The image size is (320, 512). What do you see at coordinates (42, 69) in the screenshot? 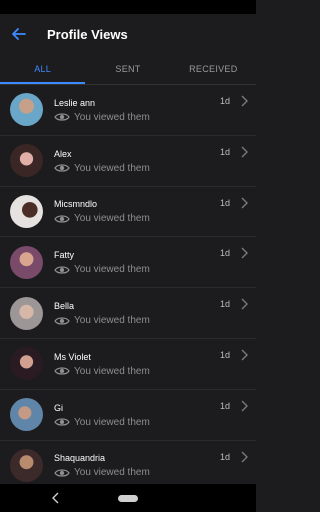
I see `tab-all: ALL` at bounding box center [42, 69].